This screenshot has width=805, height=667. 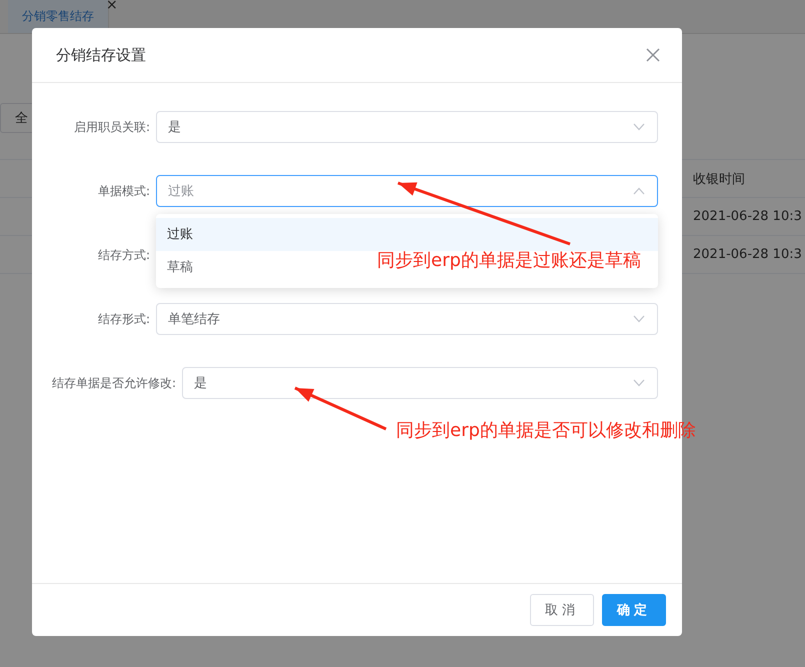 What do you see at coordinates (509, 260) in the screenshot?
I see `annotation-text: 同步到erp的单据是过账还是草稿` at bounding box center [509, 260].